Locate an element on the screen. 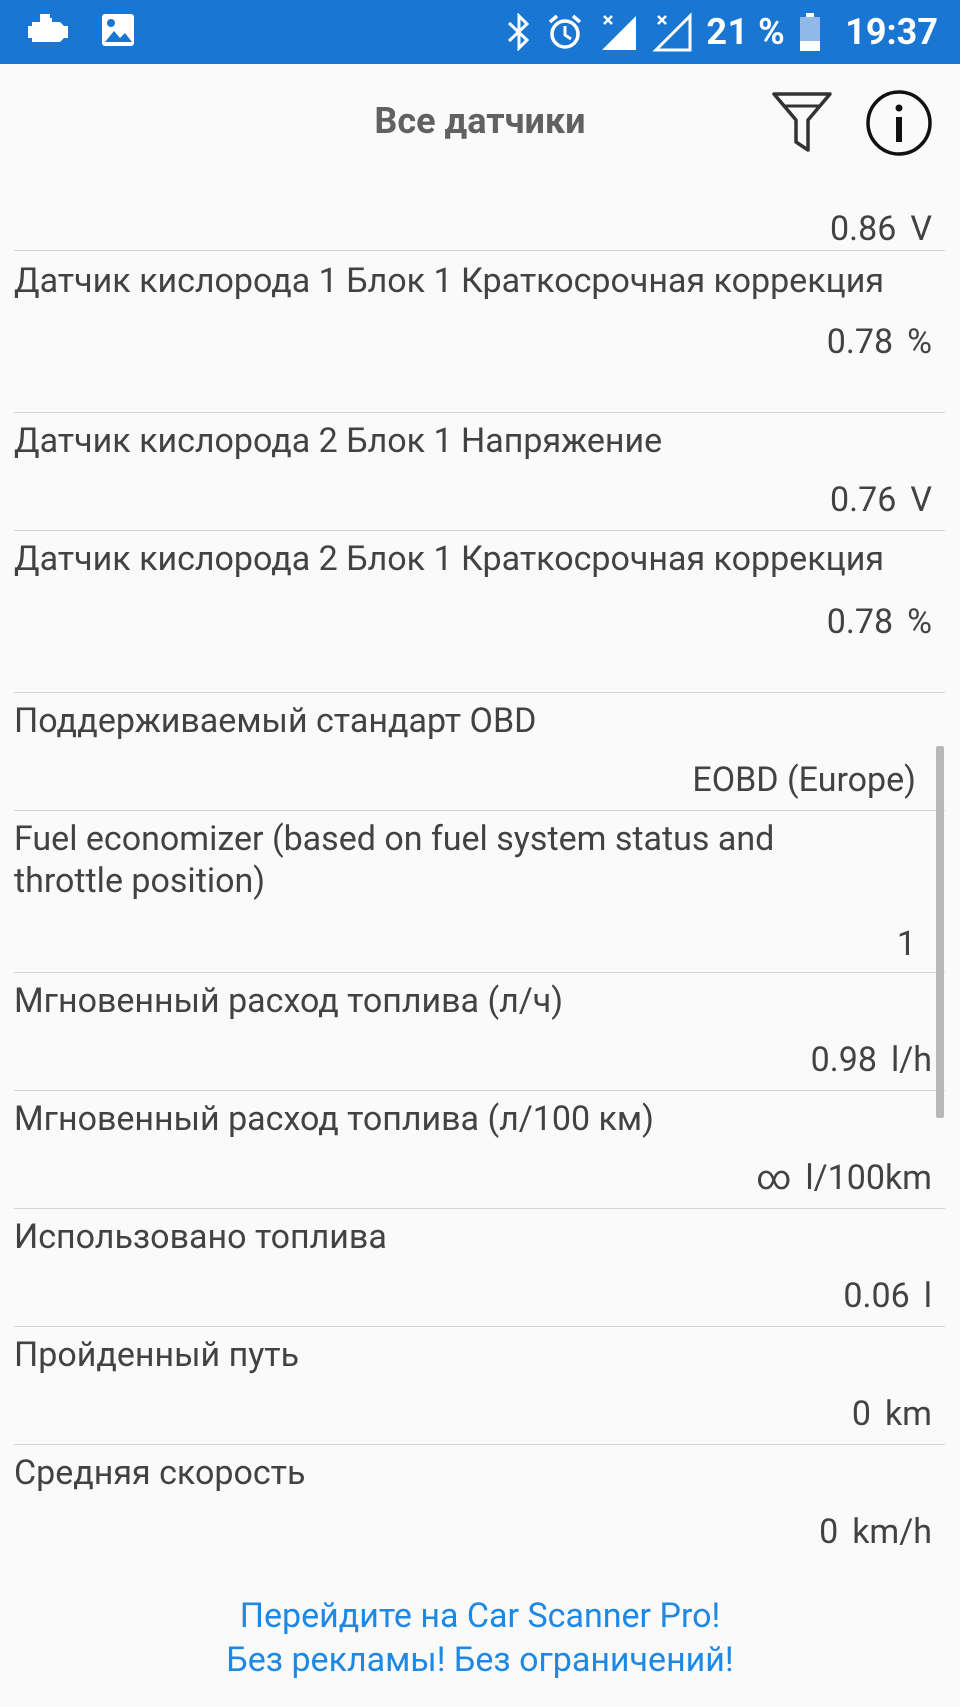 The width and height of the screenshot is (960, 1707). app-header: Все датчики is located at coordinates (480, 123).